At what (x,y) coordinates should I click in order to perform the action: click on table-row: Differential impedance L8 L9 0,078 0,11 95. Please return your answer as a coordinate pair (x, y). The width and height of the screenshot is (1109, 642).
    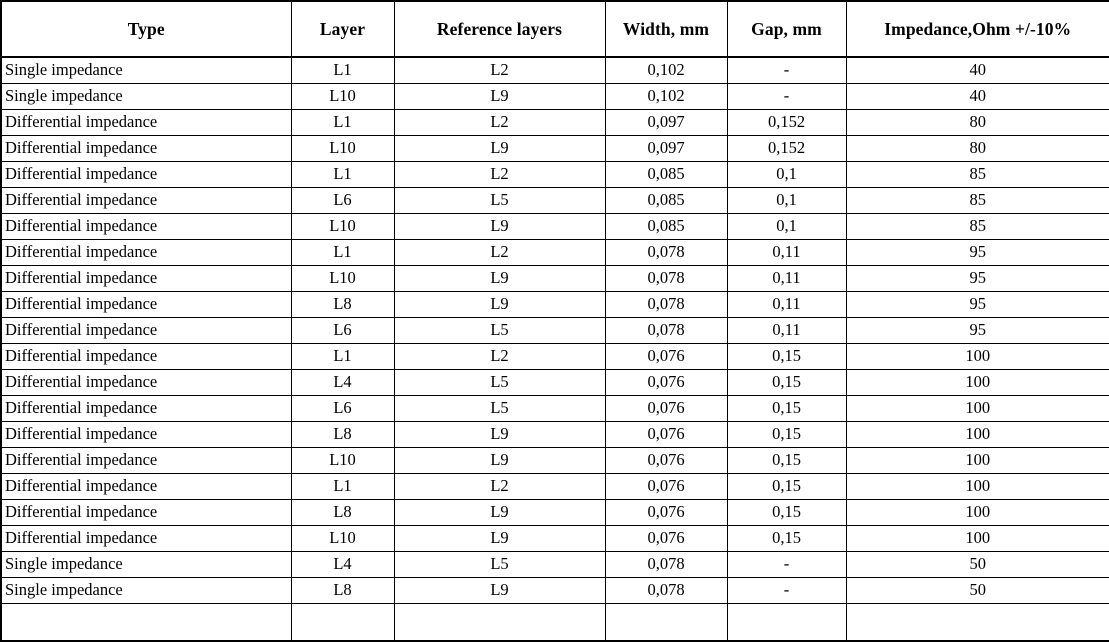
    Looking at the image, I should click on (554, 304).